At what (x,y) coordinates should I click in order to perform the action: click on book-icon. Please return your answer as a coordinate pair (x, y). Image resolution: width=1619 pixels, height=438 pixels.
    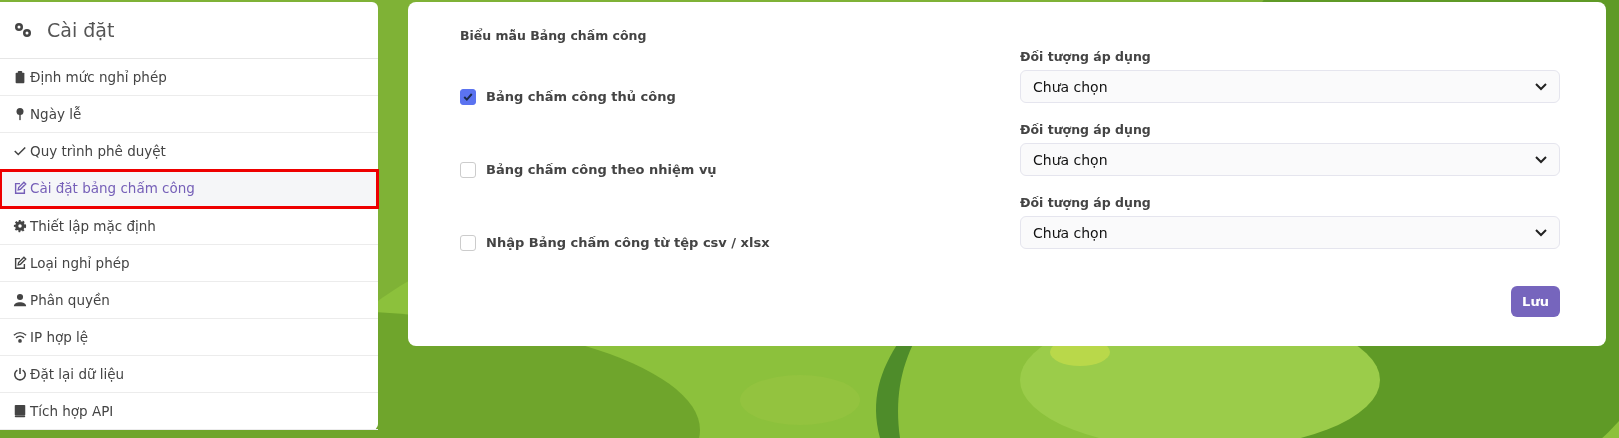
    Looking at the image, I should click on (20, 411).